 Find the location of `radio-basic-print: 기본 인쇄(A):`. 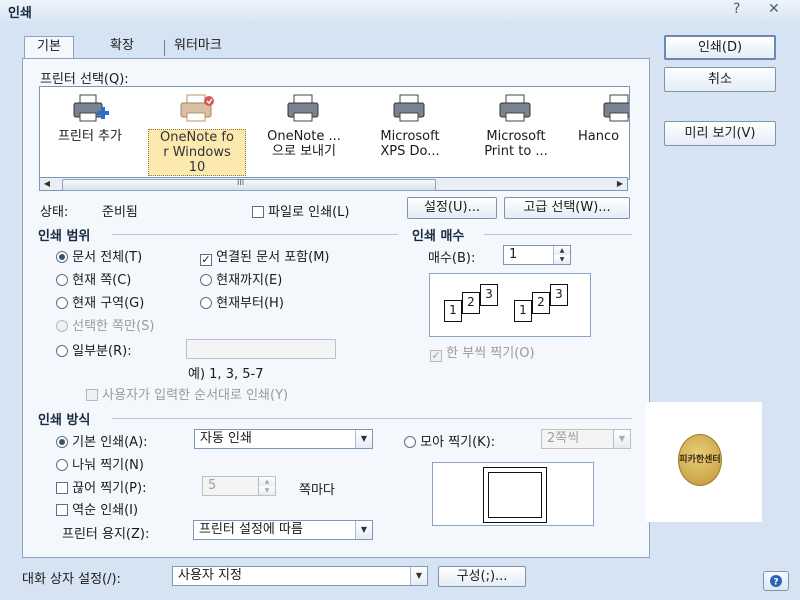

radio-basic-print: 기본 인쇄(A): is located at coordinates (102, 440).